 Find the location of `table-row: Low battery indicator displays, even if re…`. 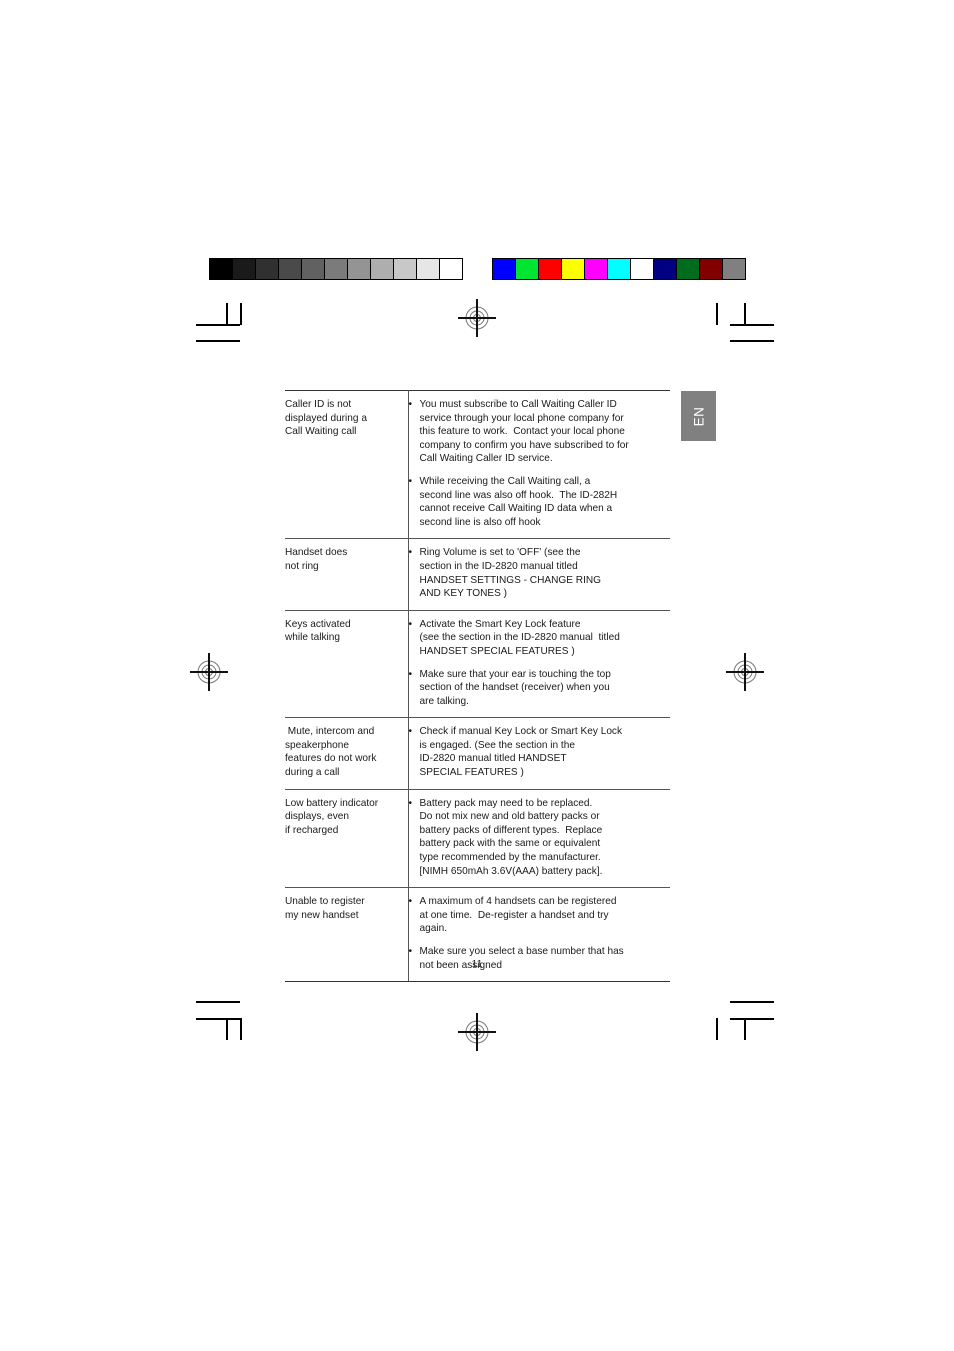

table-row: Low battery indicator displays, even if re… is located at coordinates (478, 839).